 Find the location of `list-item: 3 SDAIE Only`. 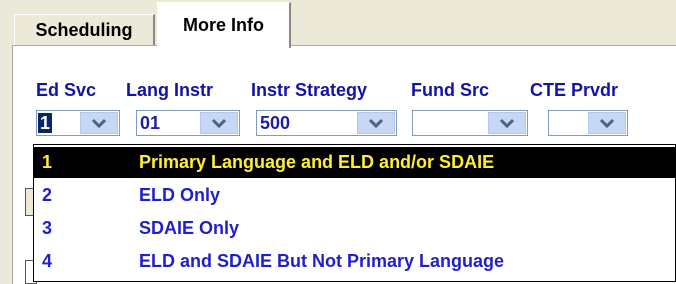

list-item: 3 SDAIE Only is located at coordinates (354, 228).